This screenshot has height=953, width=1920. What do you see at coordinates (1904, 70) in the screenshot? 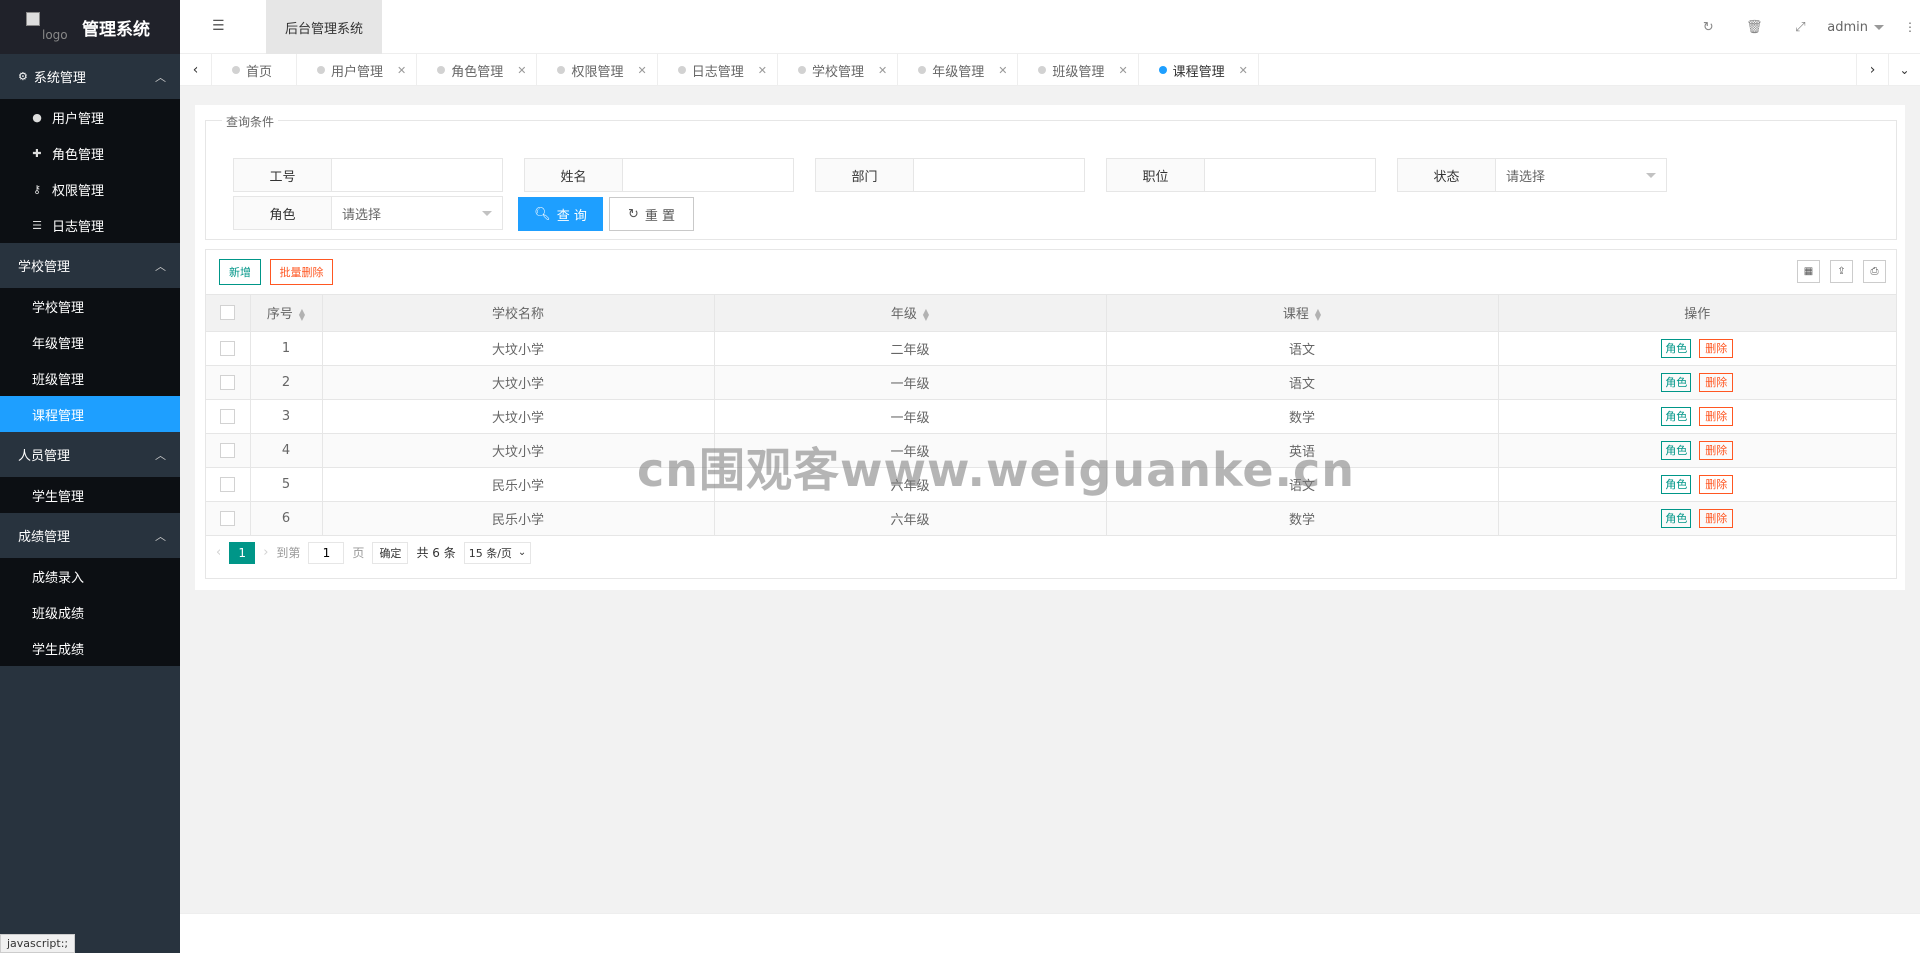
I see `chevron-down-icon: ⌄` at bounding box center [1904, 70].